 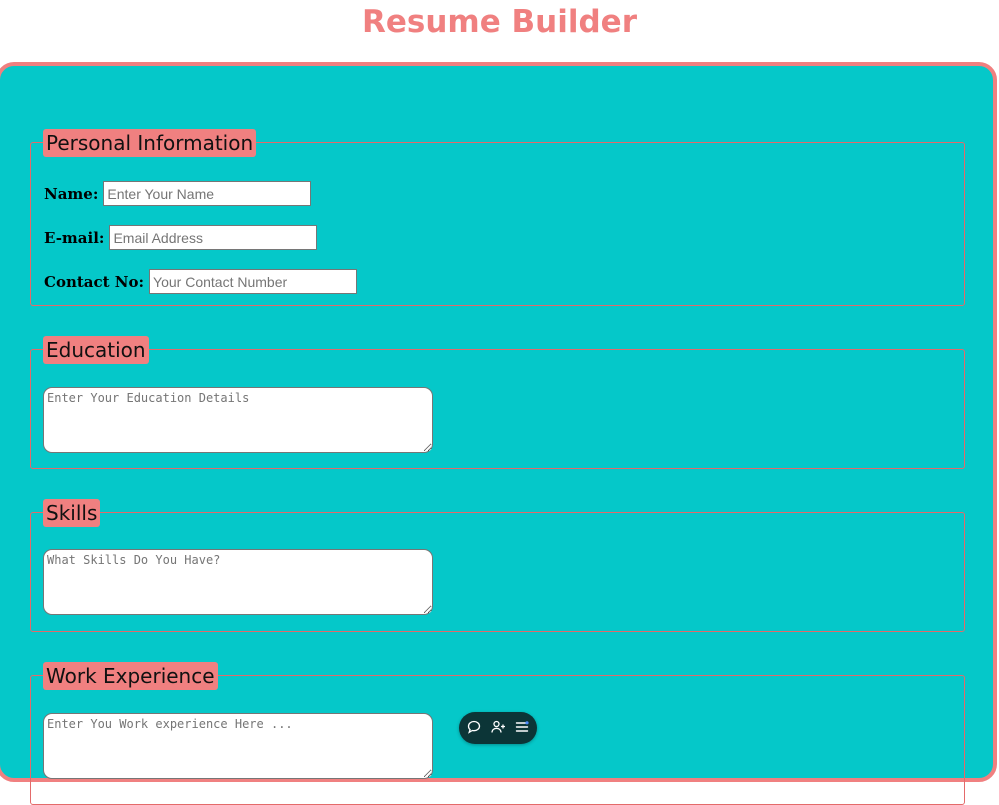 I want to click on name-row: Name:, so click(x=178, y=193).